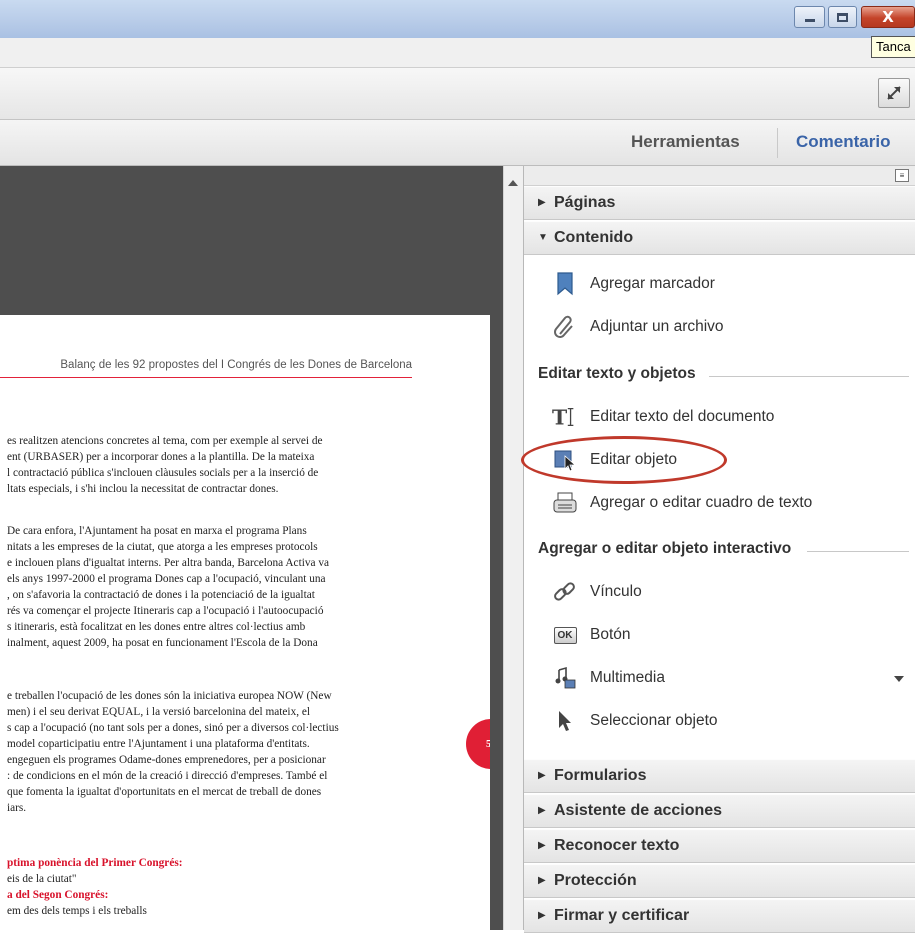 This screenshot has height=933, width=915. I want to click on section-paginas: ▶ Páginas, so click(719, 203).